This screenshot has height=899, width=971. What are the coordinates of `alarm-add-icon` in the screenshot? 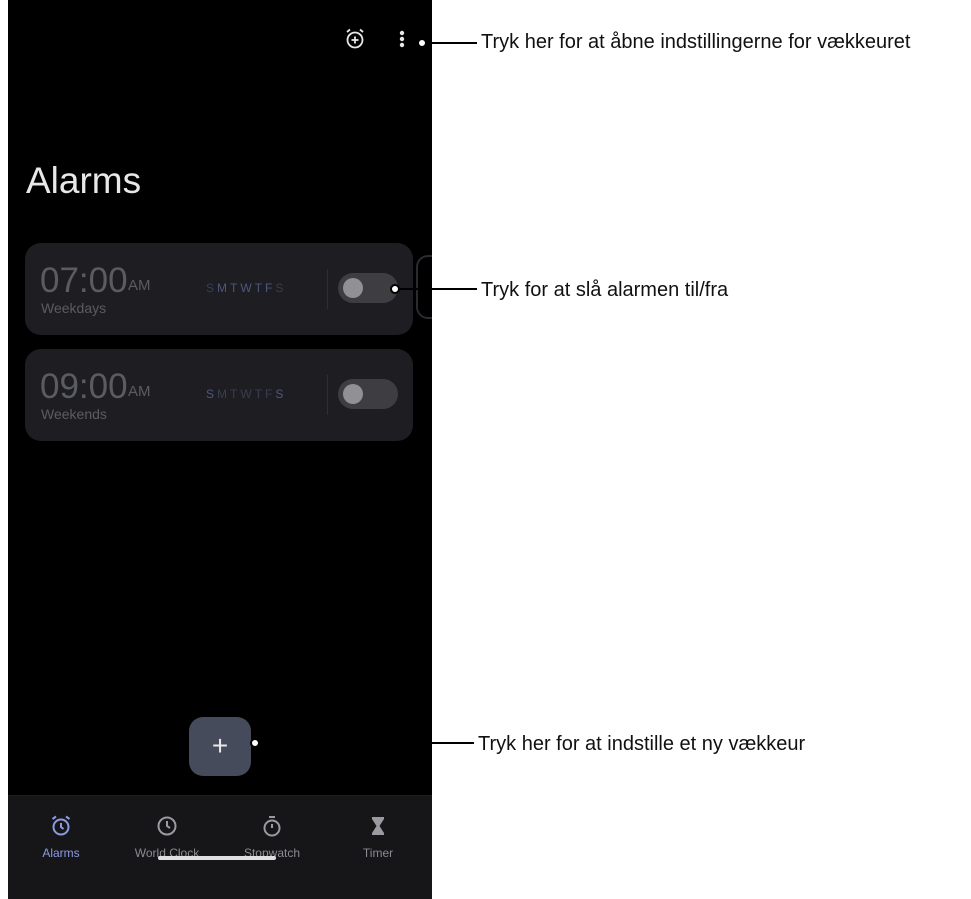 It's located at (355, 41).